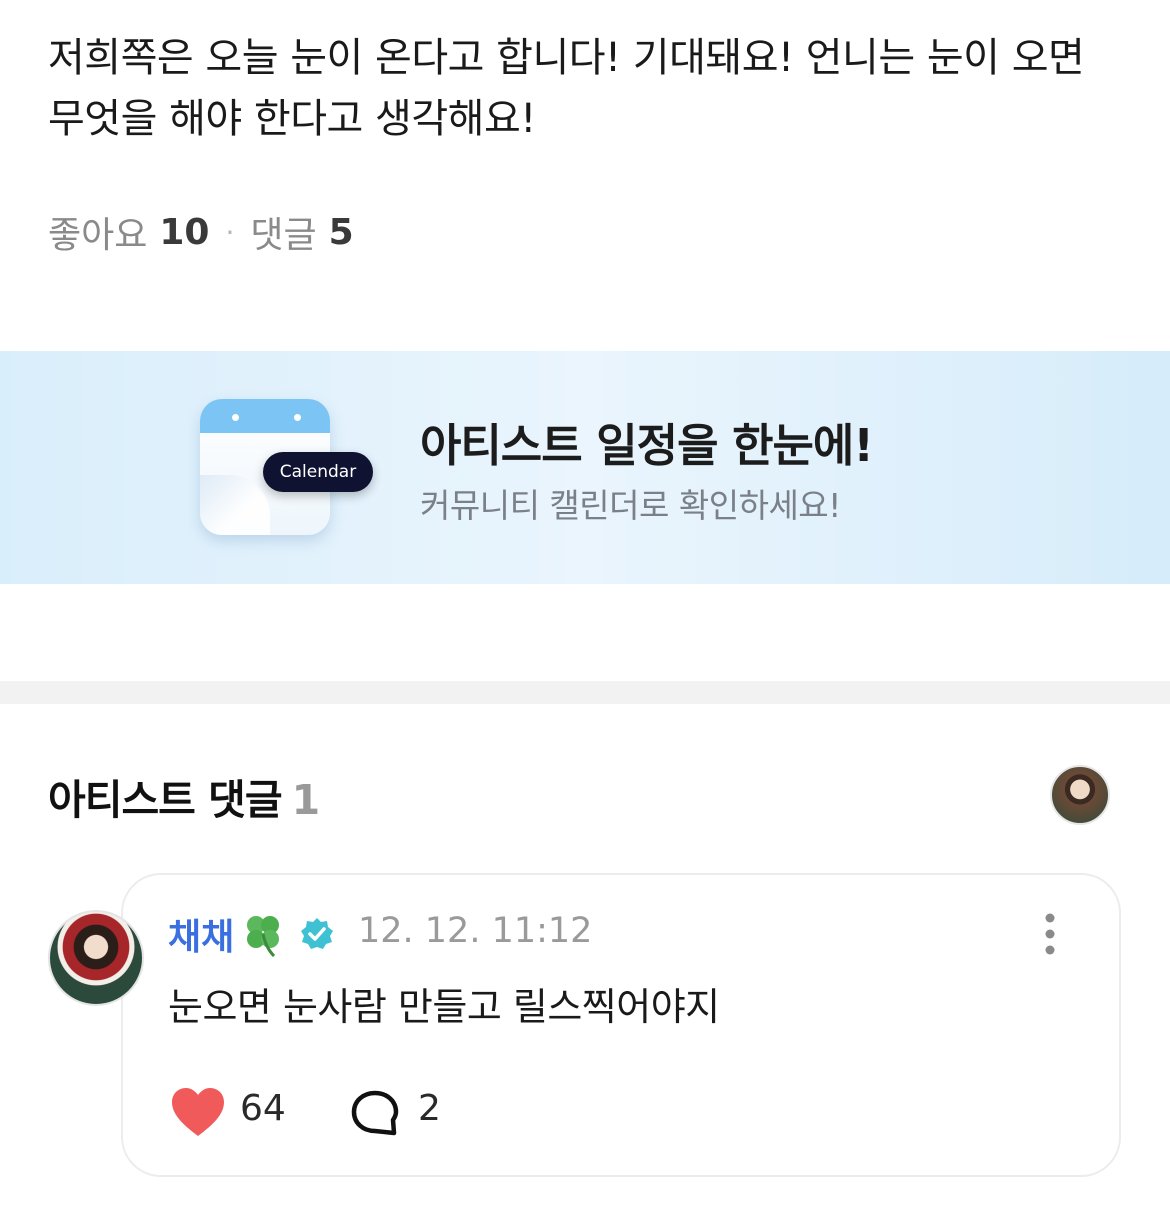  I want to click on comment-timestamp: 12. 12. 11:12, so click(475, 931).